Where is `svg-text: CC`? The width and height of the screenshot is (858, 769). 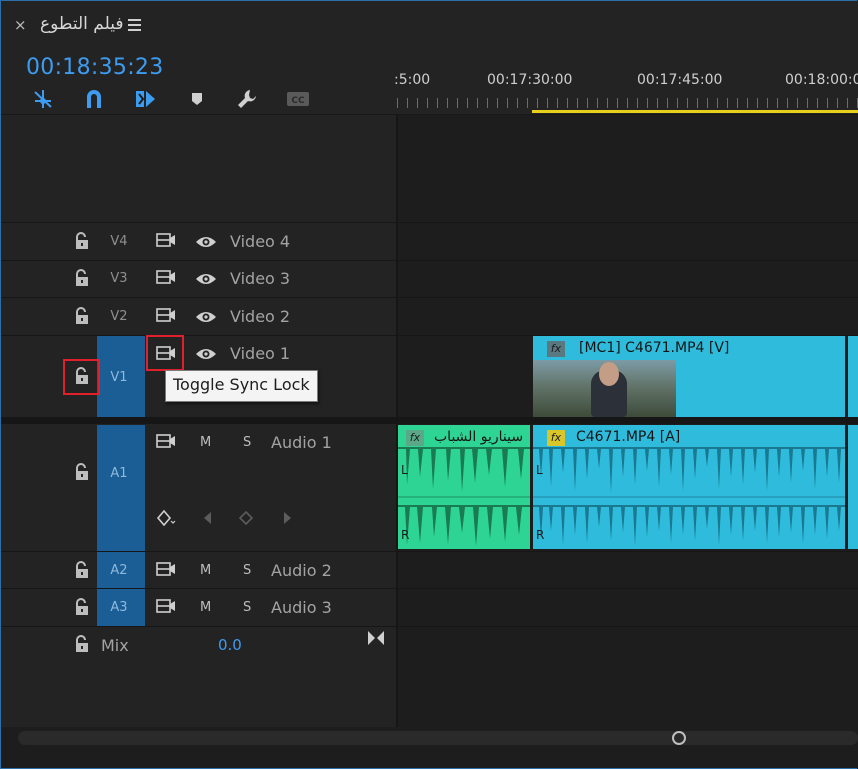
svg-text: CC is located at coordinates (298, 101).